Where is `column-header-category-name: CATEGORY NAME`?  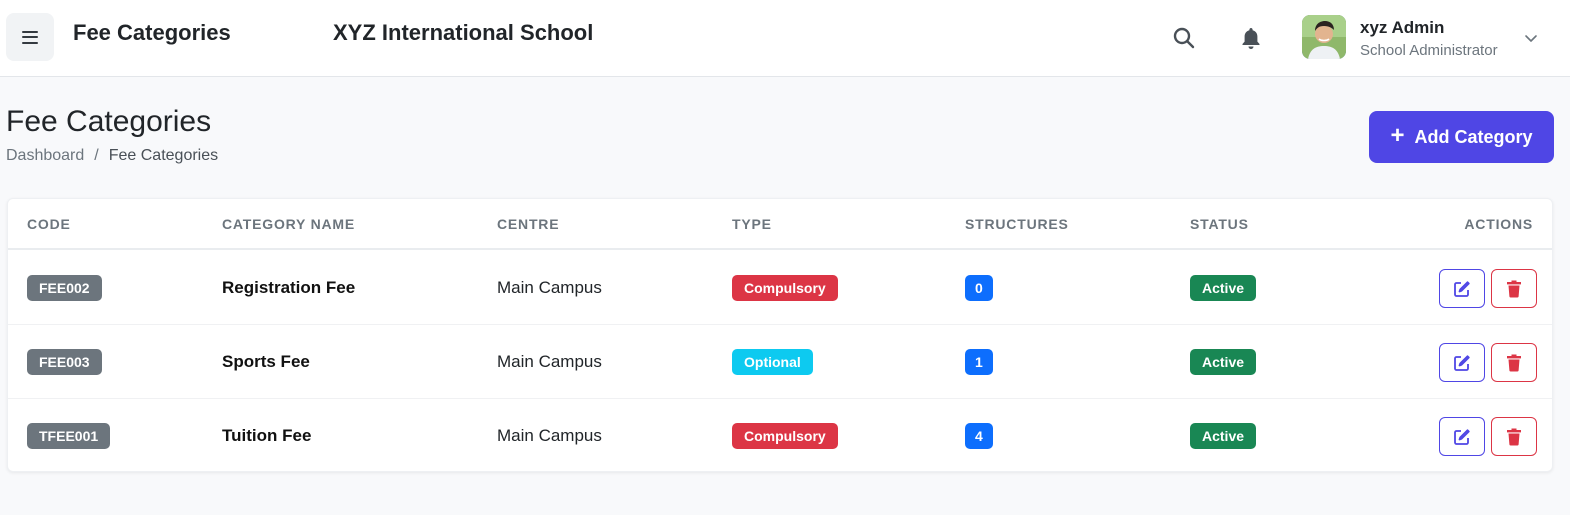 column-header-category-name: CATEGORY NAME is located at coordinates (288, 224).